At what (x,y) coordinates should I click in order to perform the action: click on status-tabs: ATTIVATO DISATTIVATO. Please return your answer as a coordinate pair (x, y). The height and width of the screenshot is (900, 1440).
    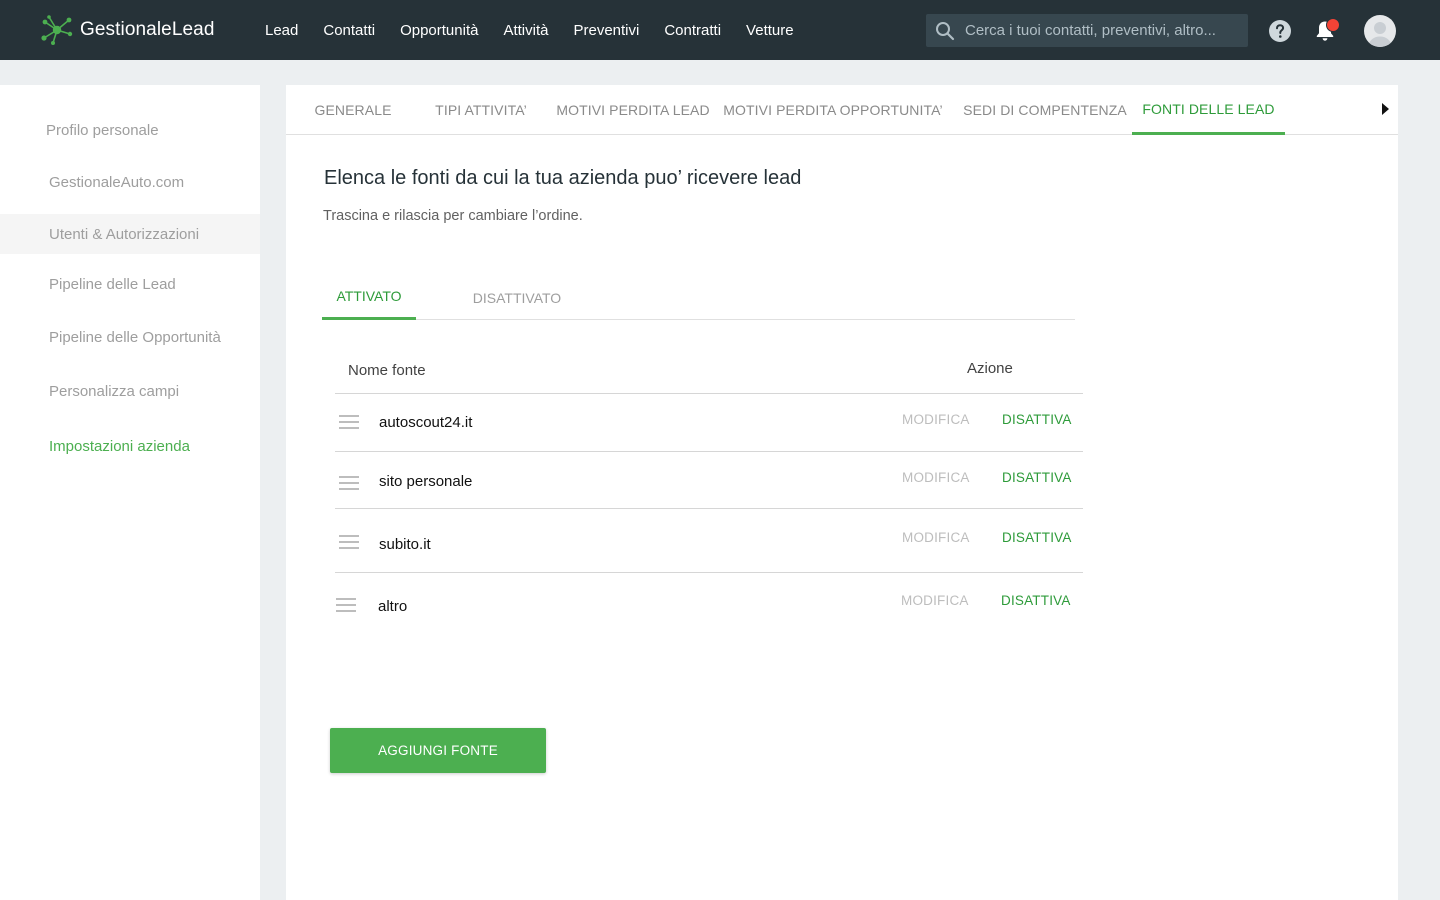
    Looking at the image, I should click on (698, 297).